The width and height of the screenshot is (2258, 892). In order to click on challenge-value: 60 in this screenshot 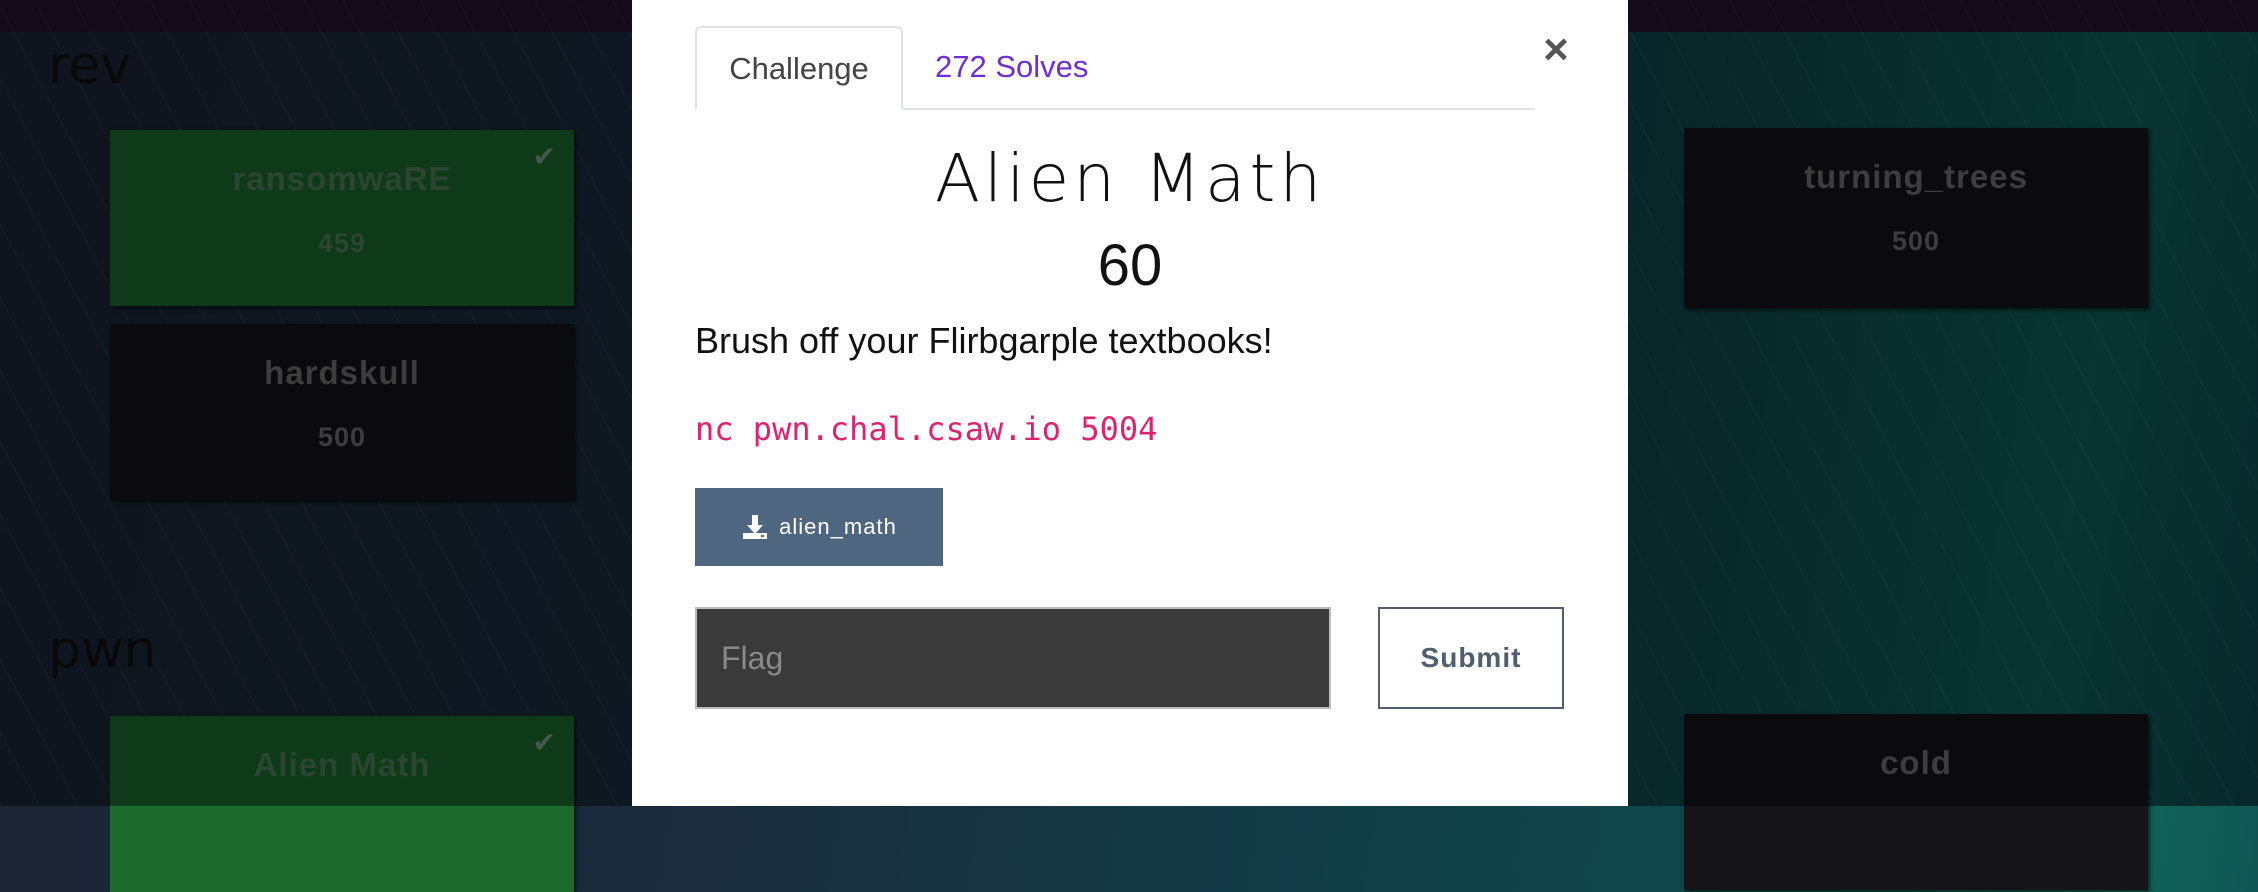, I will do `click(1130, 265)`.